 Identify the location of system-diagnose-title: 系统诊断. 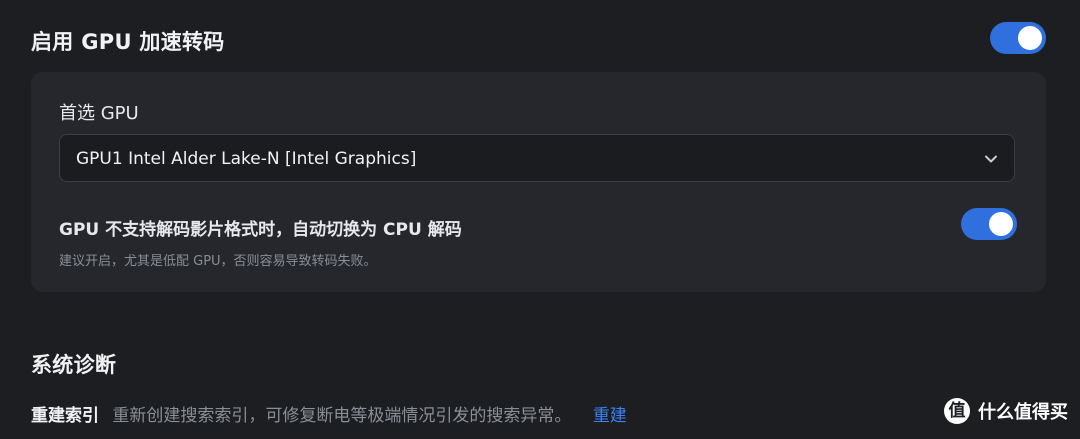
(74, 365).